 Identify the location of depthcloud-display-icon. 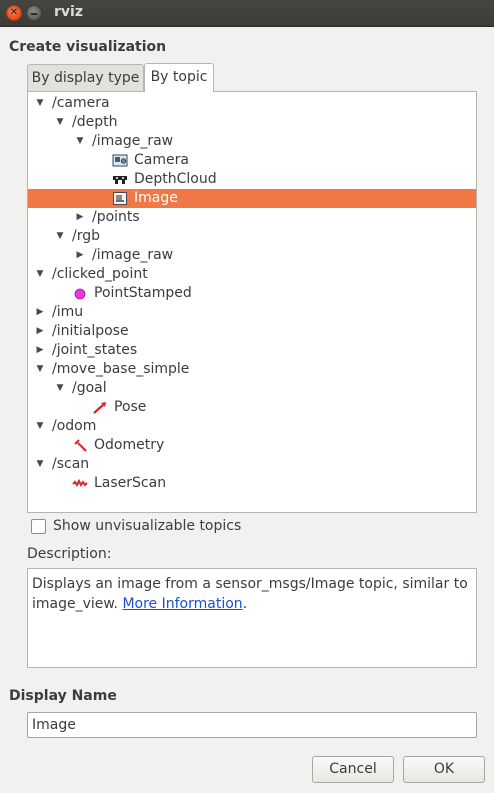
(120, 179).